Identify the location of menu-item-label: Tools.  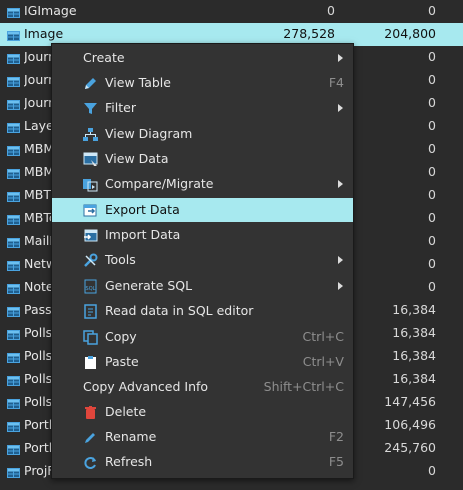
(120, 259).